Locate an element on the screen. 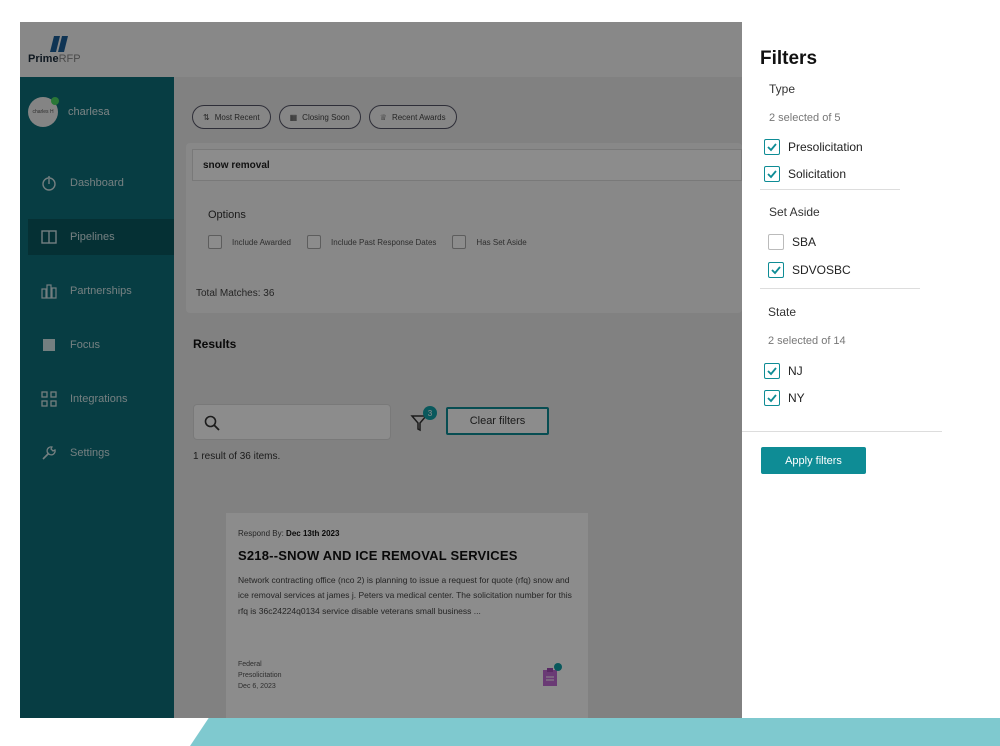 The image size is (1000, 746). include-awarded-checkbox is located at coordinates (215, 242).